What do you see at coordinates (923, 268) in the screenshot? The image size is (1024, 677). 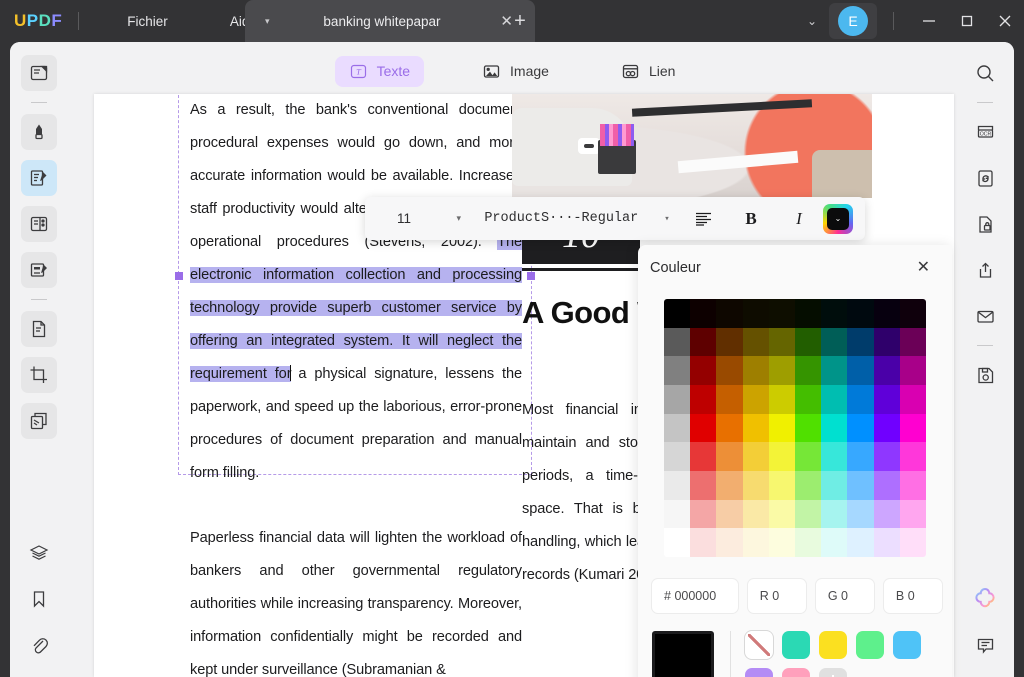 I see `color-panel-close-icon: ✕` at bounding box center [923, 268].